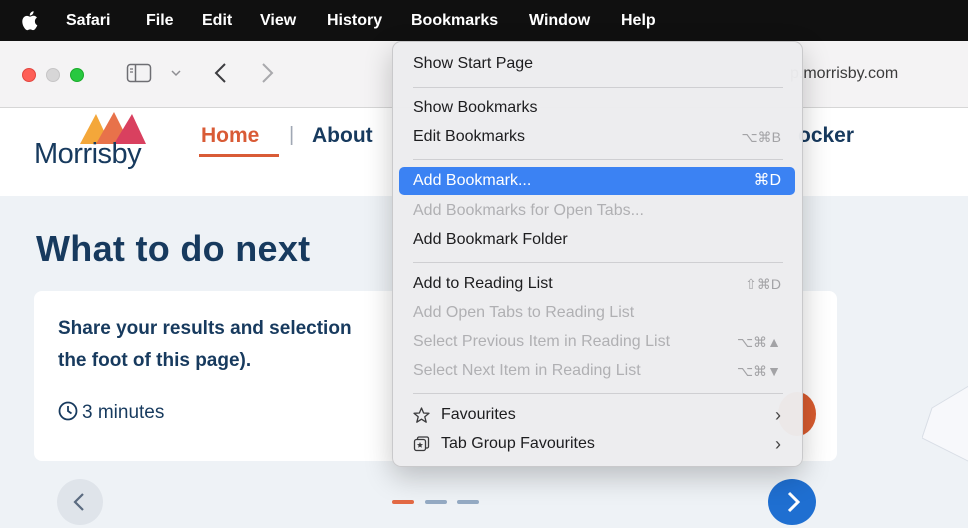 The image size is (968, 528). Describe the element at coordinates (421, 415) in the screenshot. I see `star-icon` at that location.